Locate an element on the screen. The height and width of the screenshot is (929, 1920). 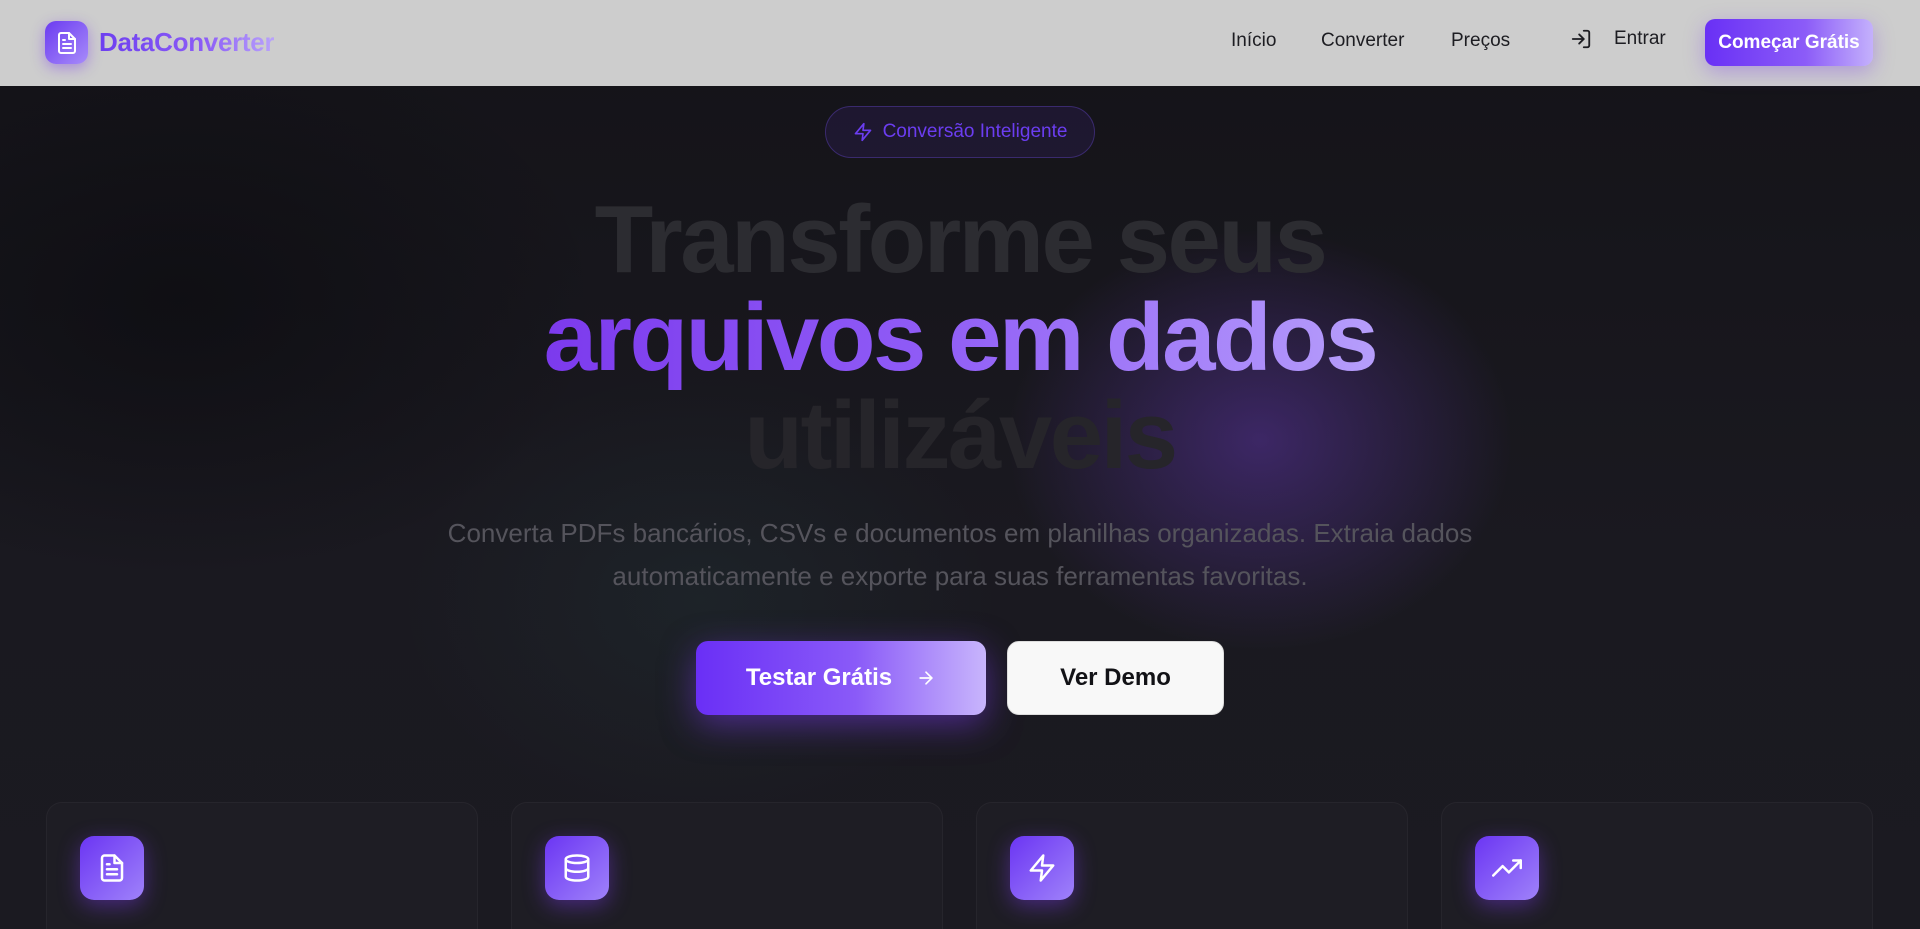
try-free-label: Testar Grátis is located at coordinates (819, 677).